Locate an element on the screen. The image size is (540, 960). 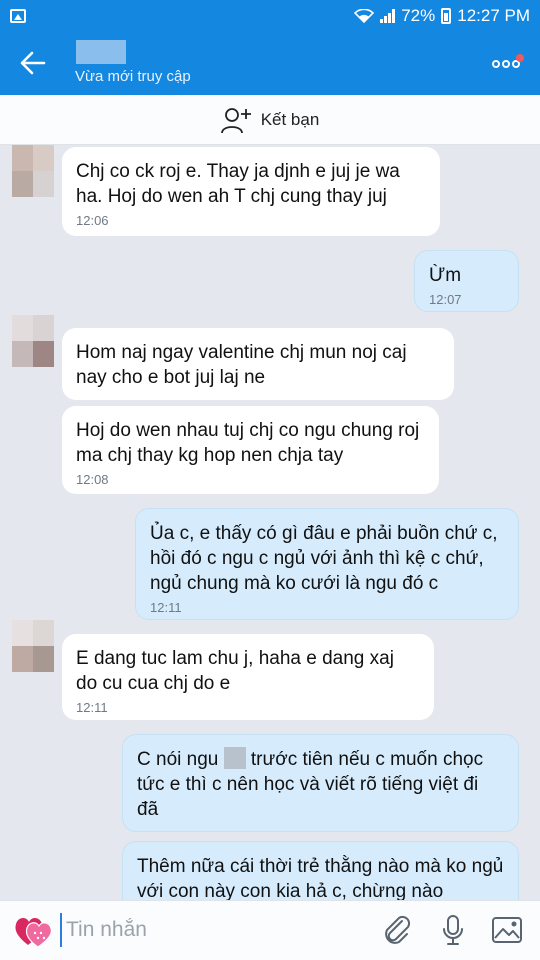
redacted-text is located at coordinates (234, 758).